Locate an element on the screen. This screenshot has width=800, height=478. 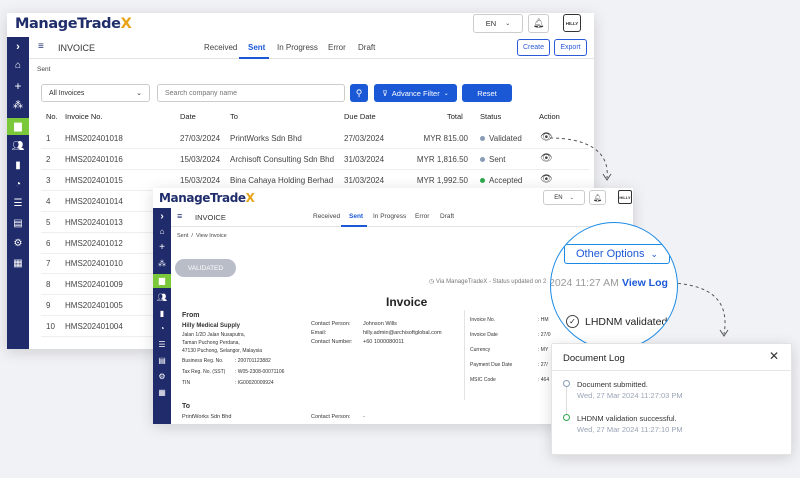
tab-in-progress: In Progress is located at coordinates (389, 216).